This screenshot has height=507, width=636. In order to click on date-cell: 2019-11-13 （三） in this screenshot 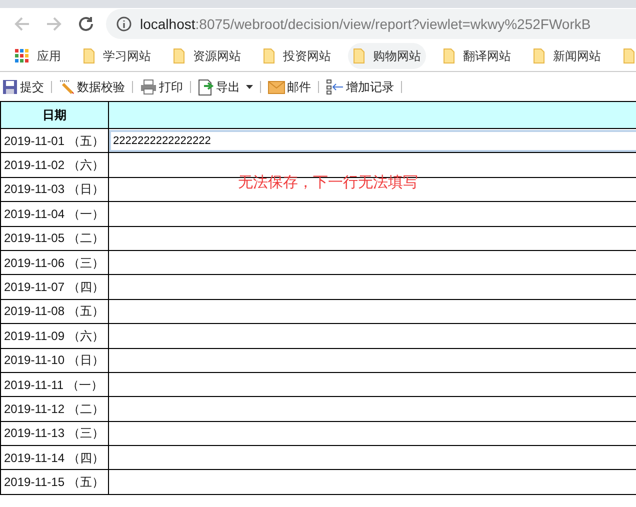, I will do `click(54, 433)`.